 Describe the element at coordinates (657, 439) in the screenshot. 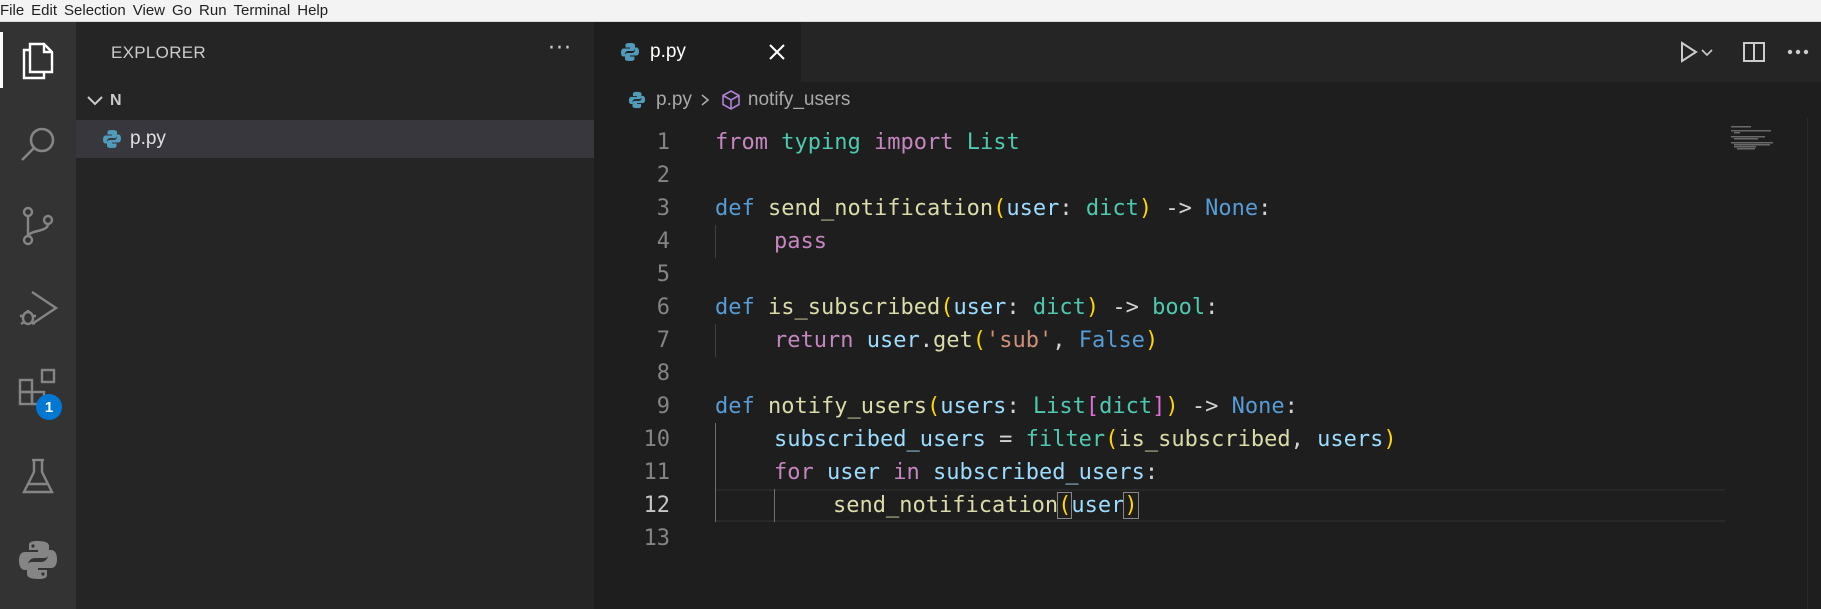

I see `line-number: 10` at that location.